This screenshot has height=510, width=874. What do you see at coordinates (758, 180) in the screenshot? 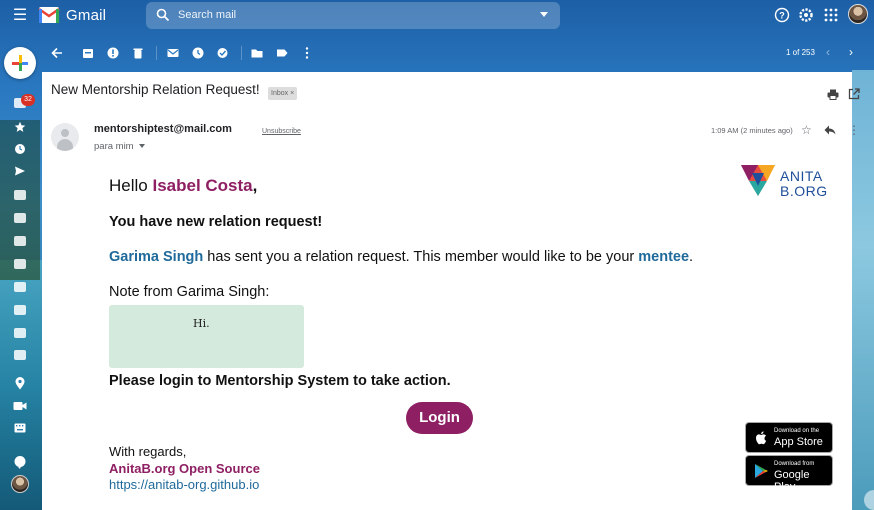
I see `anitab-triangle-logo-icon` at bounding box center [758, 180].